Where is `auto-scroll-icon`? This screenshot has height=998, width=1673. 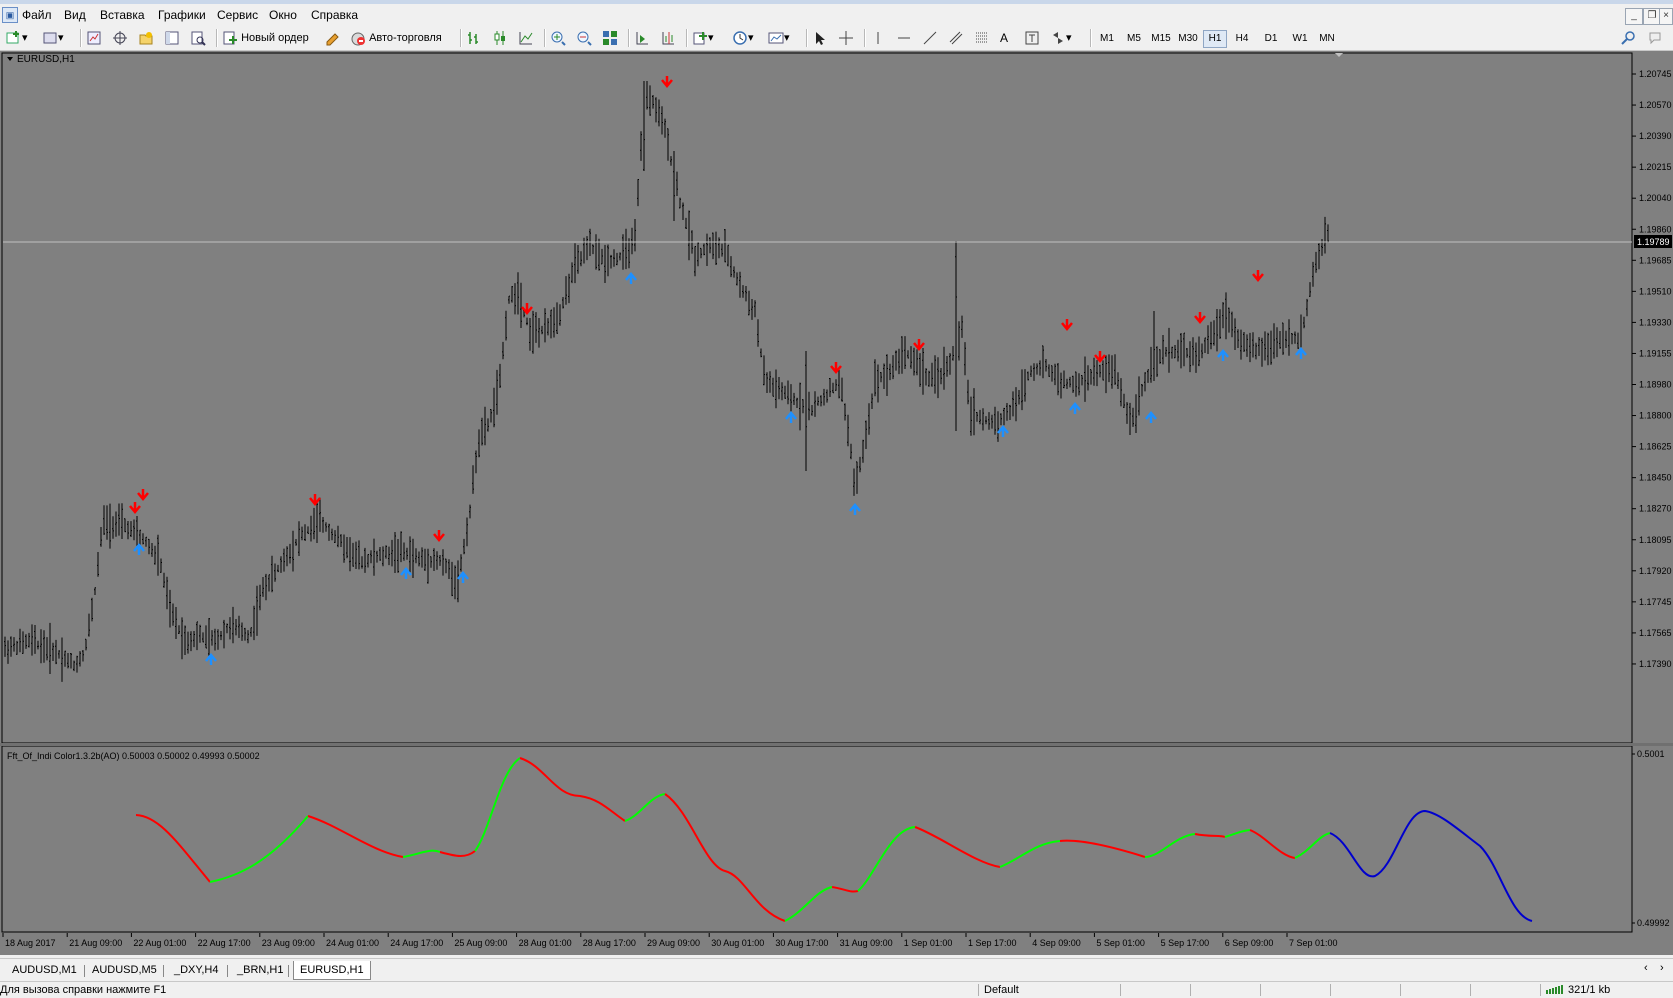
auto-scroll-icon is located at coordinates (642, 38).